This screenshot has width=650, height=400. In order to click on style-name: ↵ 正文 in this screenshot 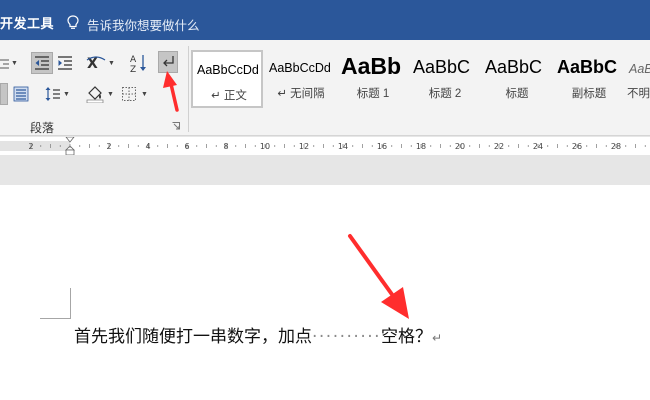, I will do `click(229, 96)`.